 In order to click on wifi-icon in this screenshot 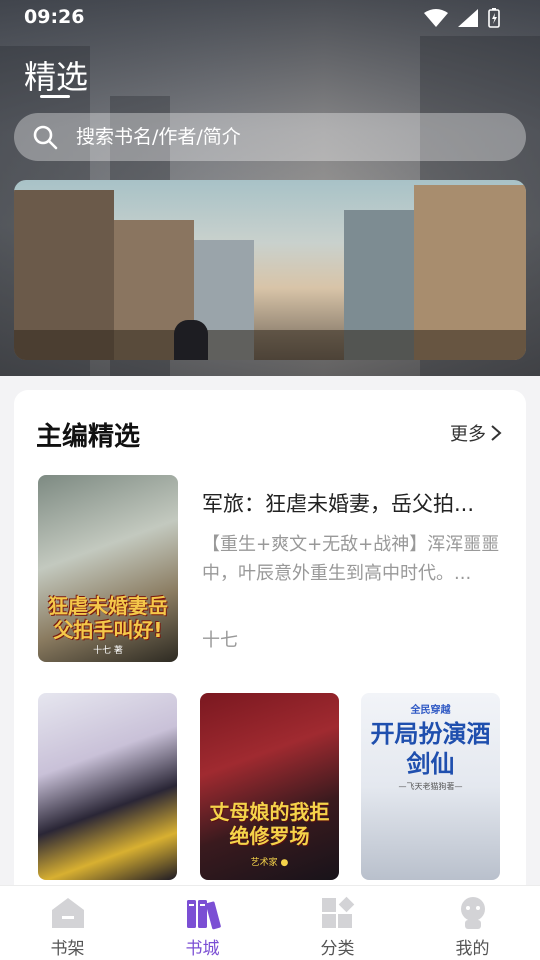, I will do `click(436, 18)`.